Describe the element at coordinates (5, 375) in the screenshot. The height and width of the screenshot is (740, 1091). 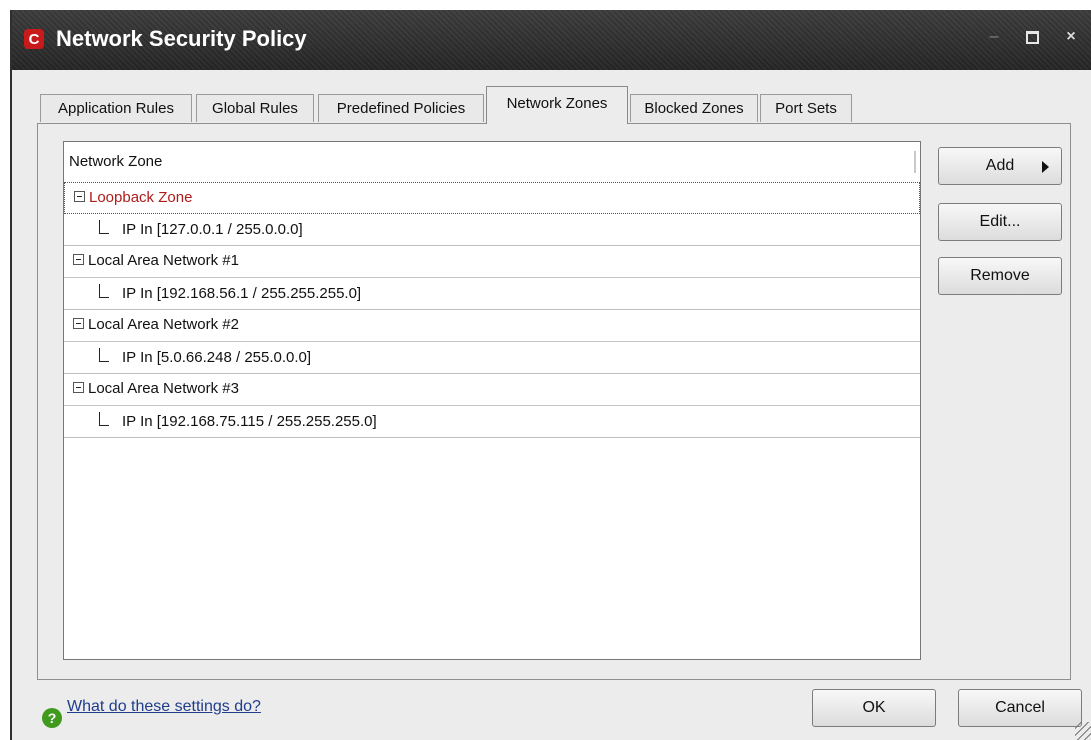
I see `left-edge` at that location.